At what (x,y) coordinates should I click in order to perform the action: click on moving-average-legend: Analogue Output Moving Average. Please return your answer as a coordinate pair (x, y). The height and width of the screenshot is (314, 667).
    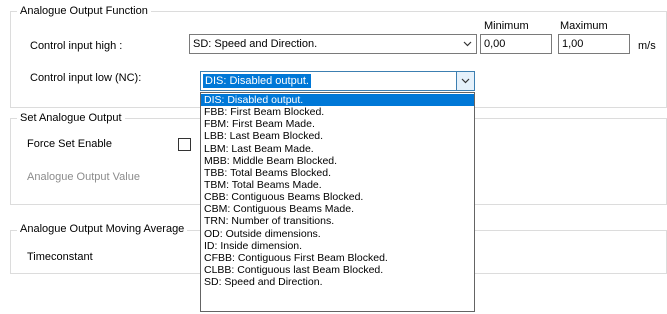
    Looking at the image, I should click on (102, 229).